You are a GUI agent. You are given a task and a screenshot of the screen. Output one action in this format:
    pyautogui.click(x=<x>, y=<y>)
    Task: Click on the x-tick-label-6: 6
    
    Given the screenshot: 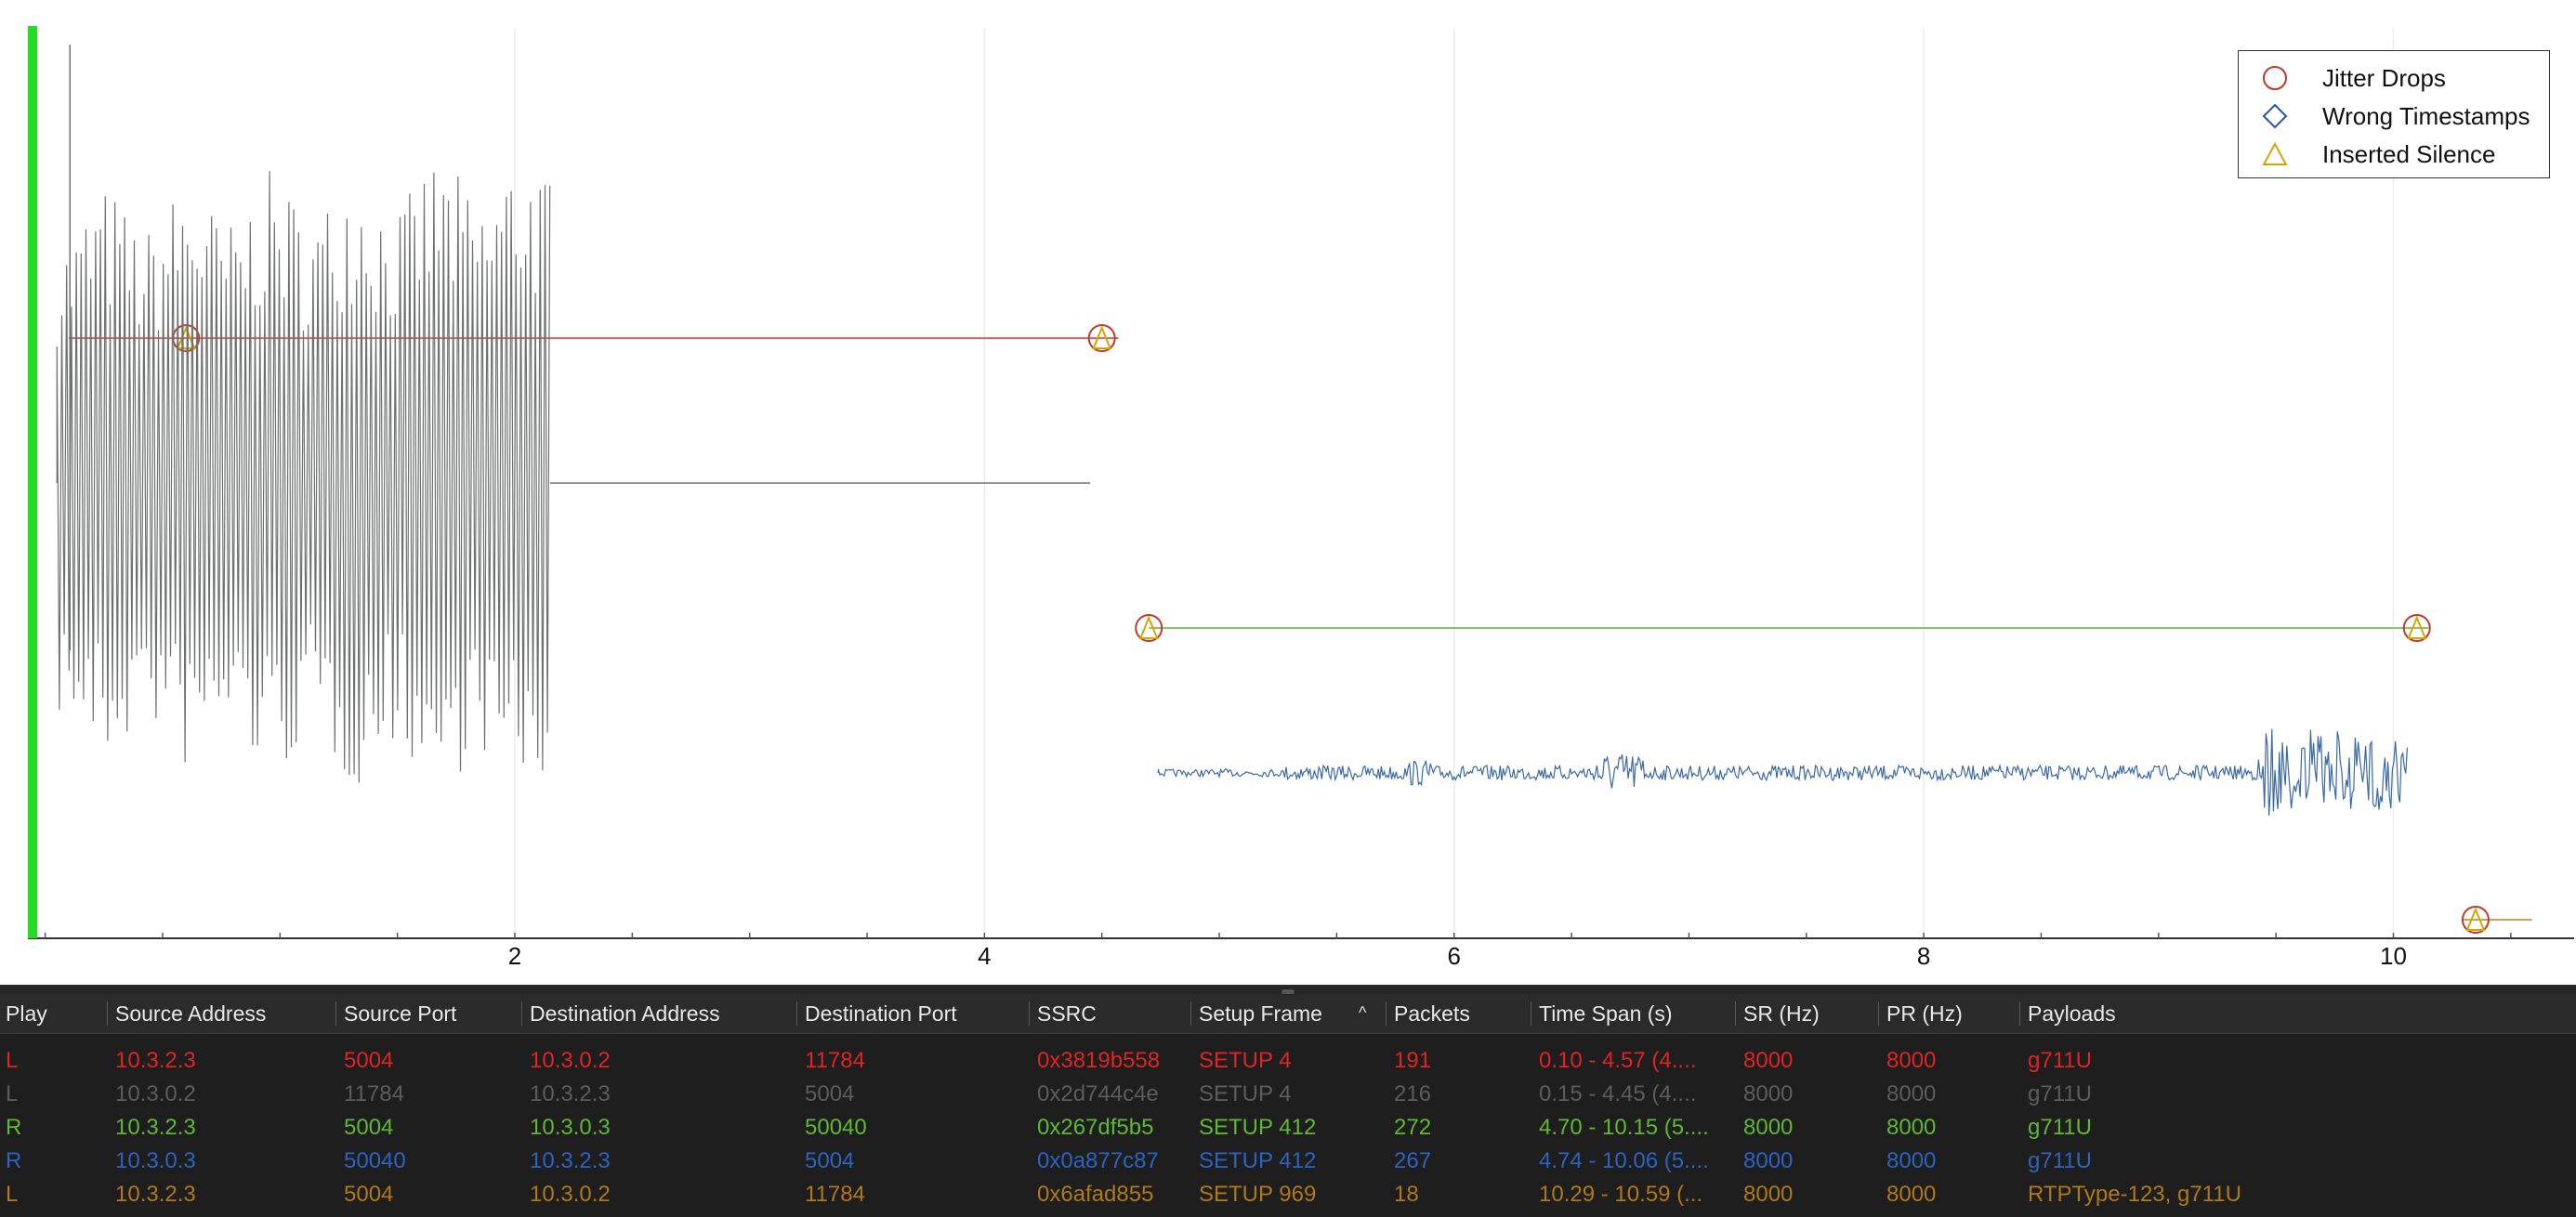 What is the action you would take?
    pyautogui.click(x=1454, y=956)
    